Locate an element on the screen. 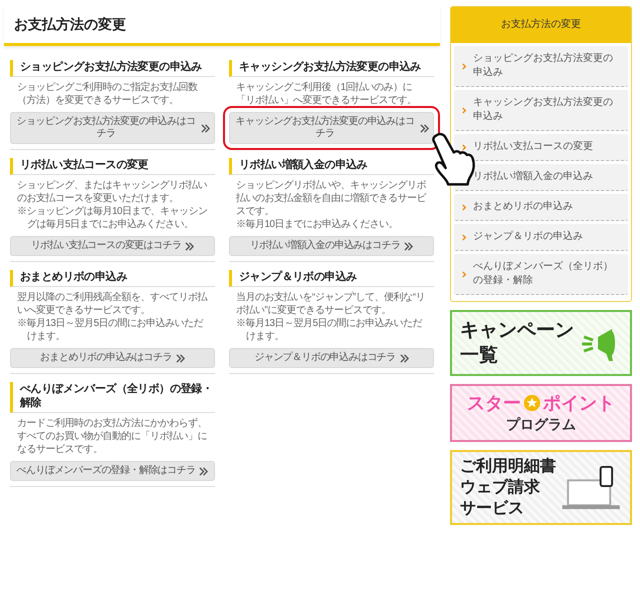 The image size is (640, 601). web-statement-banner: ご利用明細書 ウェブ請求 サービス is located at coordinates (541, 487).